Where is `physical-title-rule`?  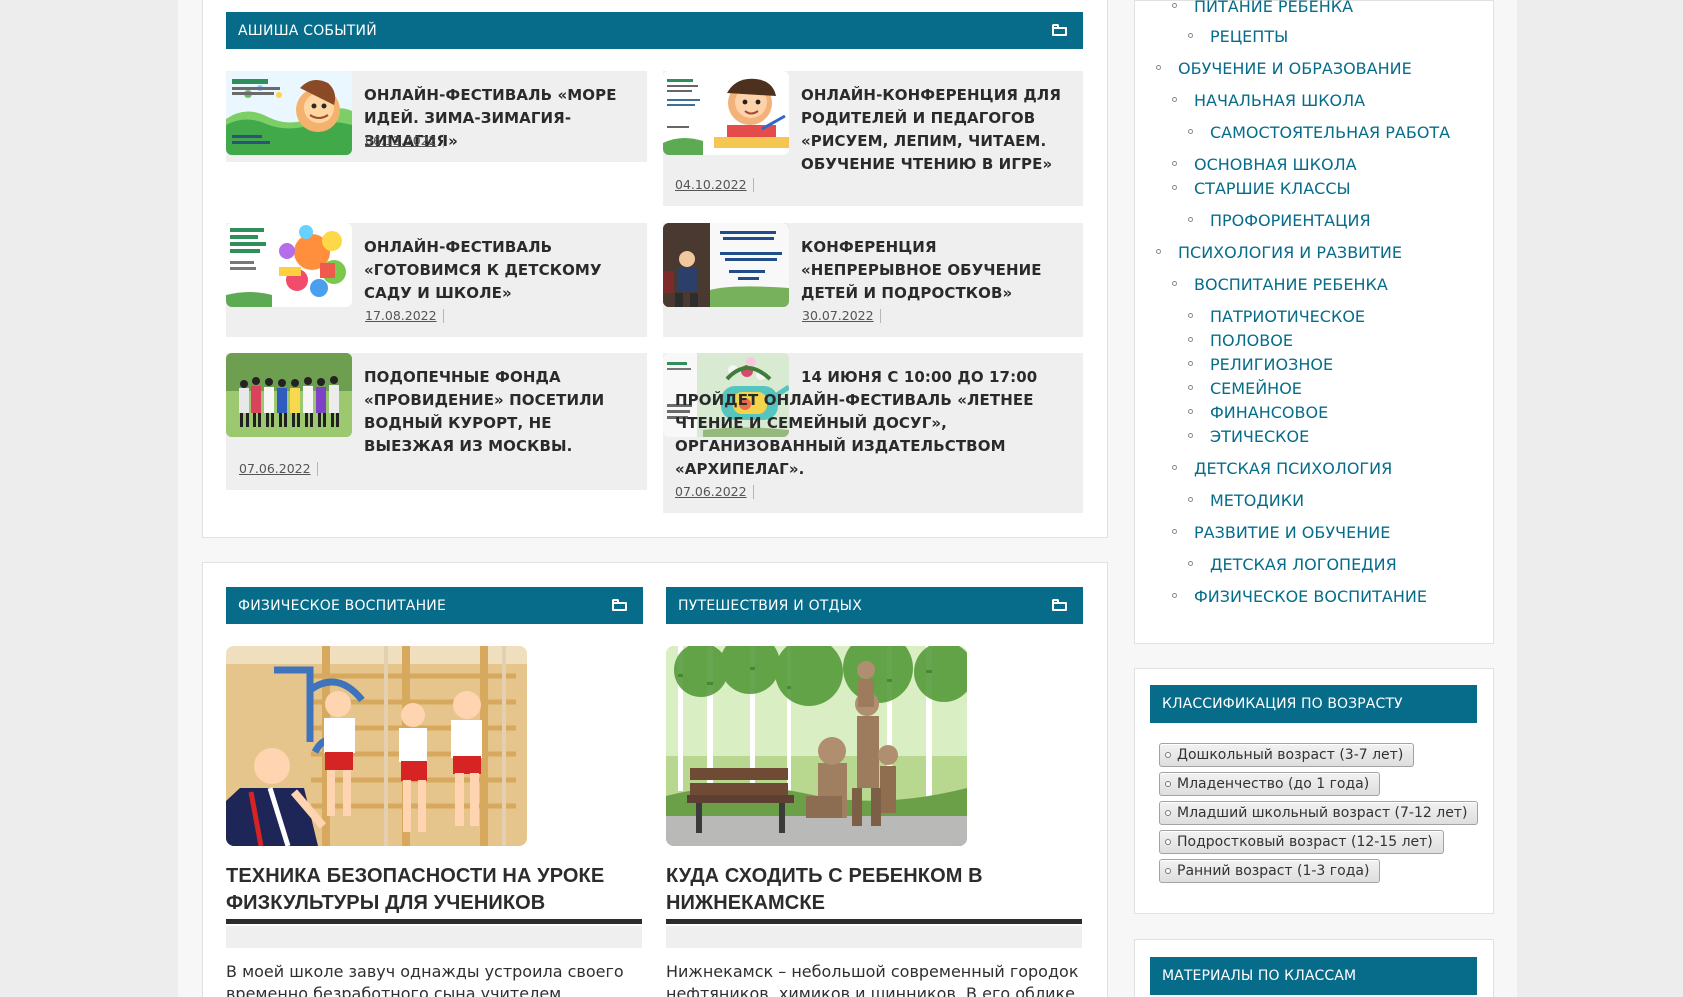 physical-title-rule is located at coordinates (434, 921).